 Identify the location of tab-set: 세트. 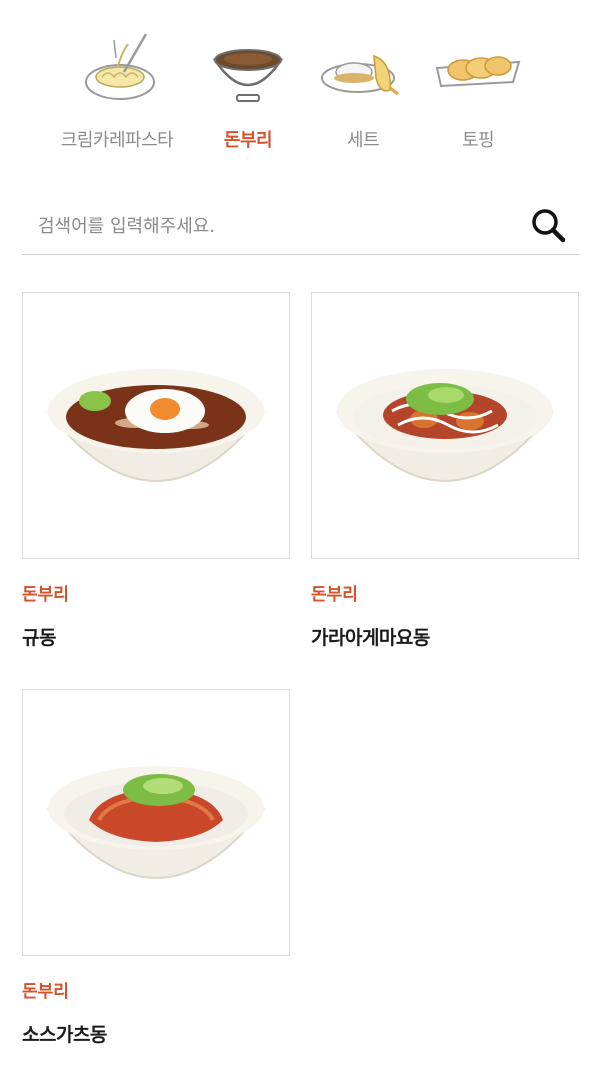
(363, 87).